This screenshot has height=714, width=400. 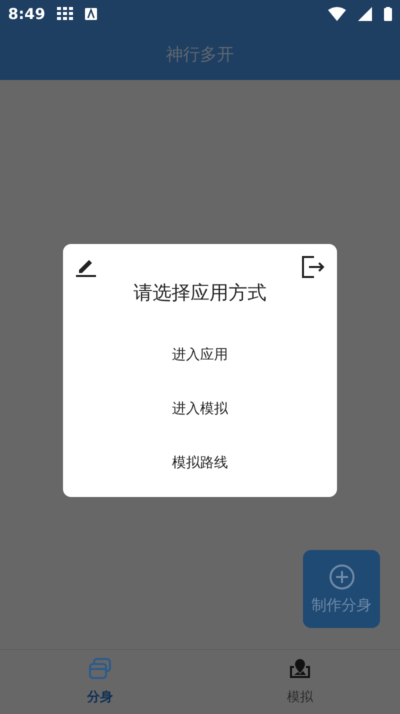 What do you see at coordinates (300, 669) in the screenshot?
I see `map-pin-icon` at bounding box center [300, 669].